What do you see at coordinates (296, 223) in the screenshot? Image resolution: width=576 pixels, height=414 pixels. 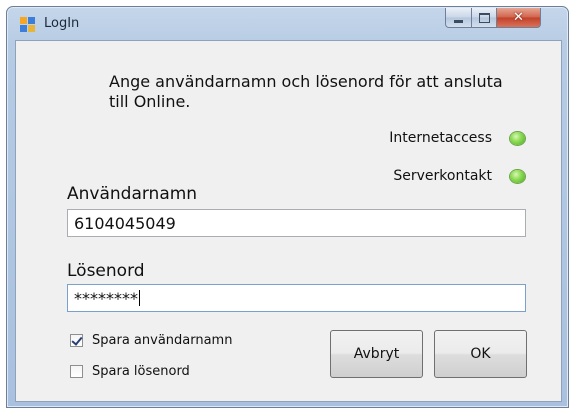 I see `username-input: 6104045049` at bounding box center [296, 223].